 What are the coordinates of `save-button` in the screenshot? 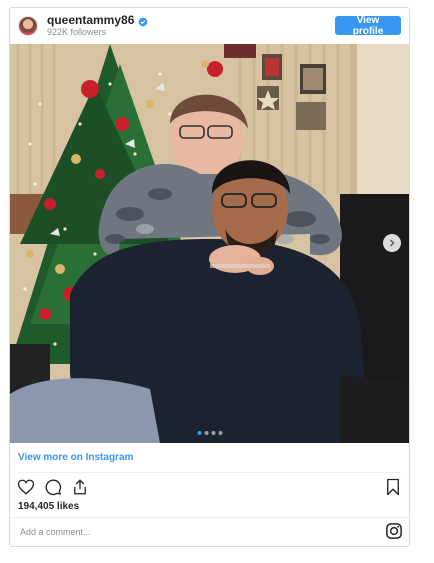 It's located at (393, 487).